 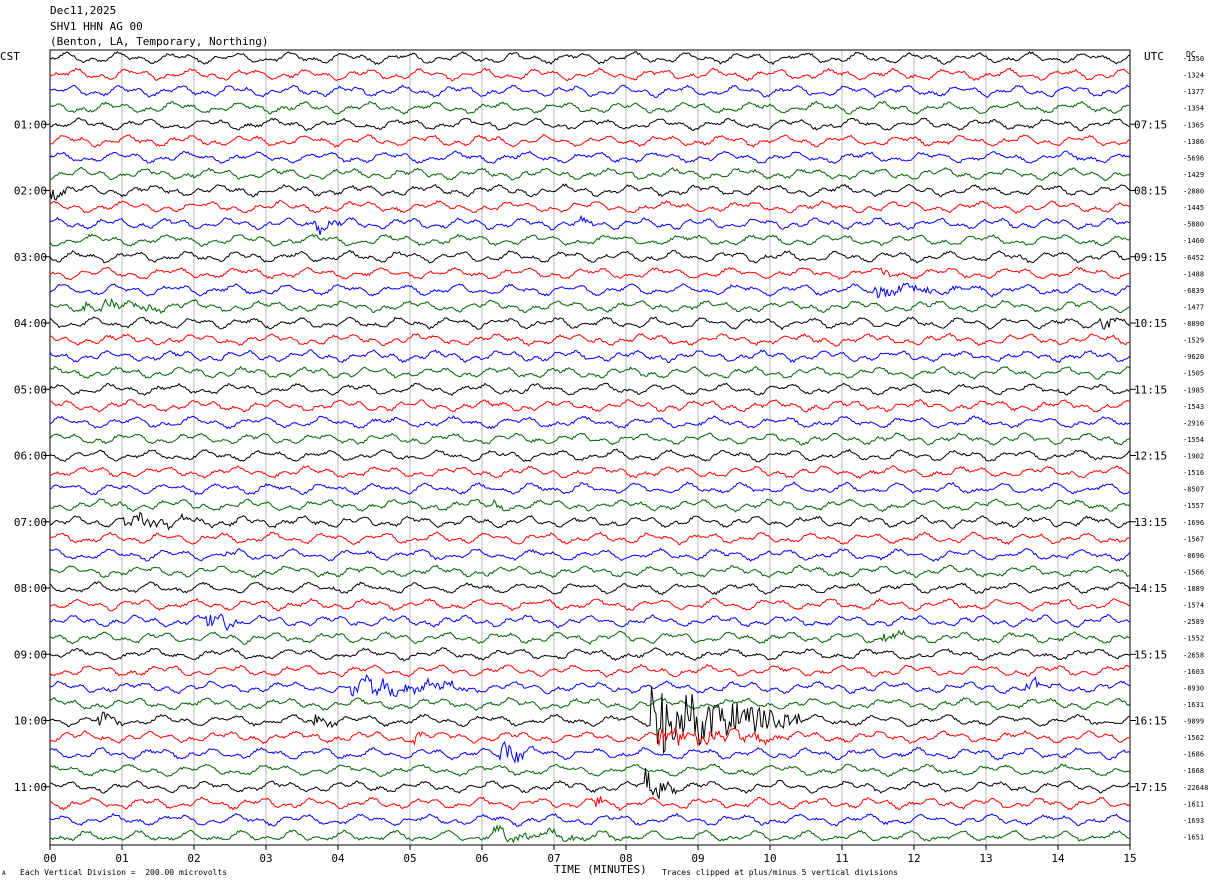 I want to click on x-tick-label: 00, so click(x=49, y=858).